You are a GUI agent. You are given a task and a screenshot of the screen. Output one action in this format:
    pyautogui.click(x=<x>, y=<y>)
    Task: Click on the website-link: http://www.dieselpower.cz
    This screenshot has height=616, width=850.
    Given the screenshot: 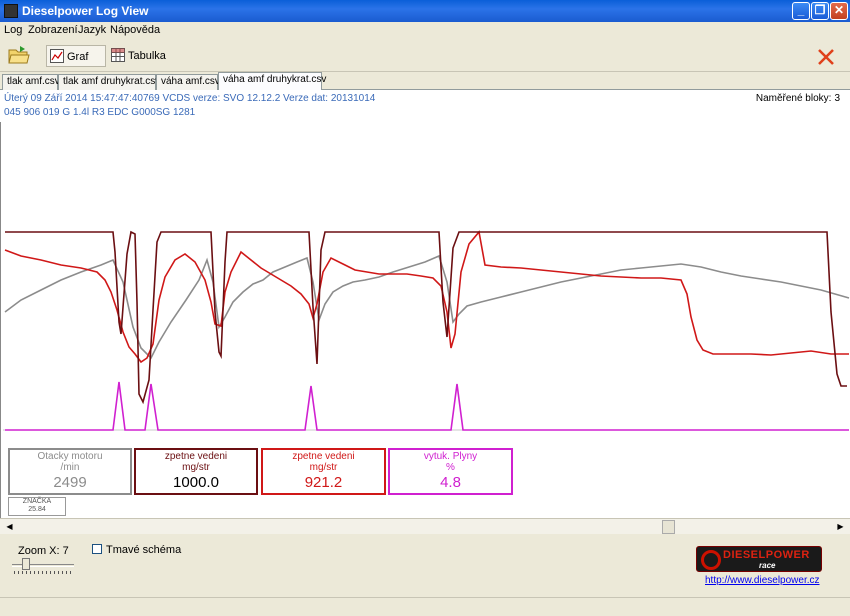 What is the action you would take?
    pyautogui.click(x=762, y=580)
    